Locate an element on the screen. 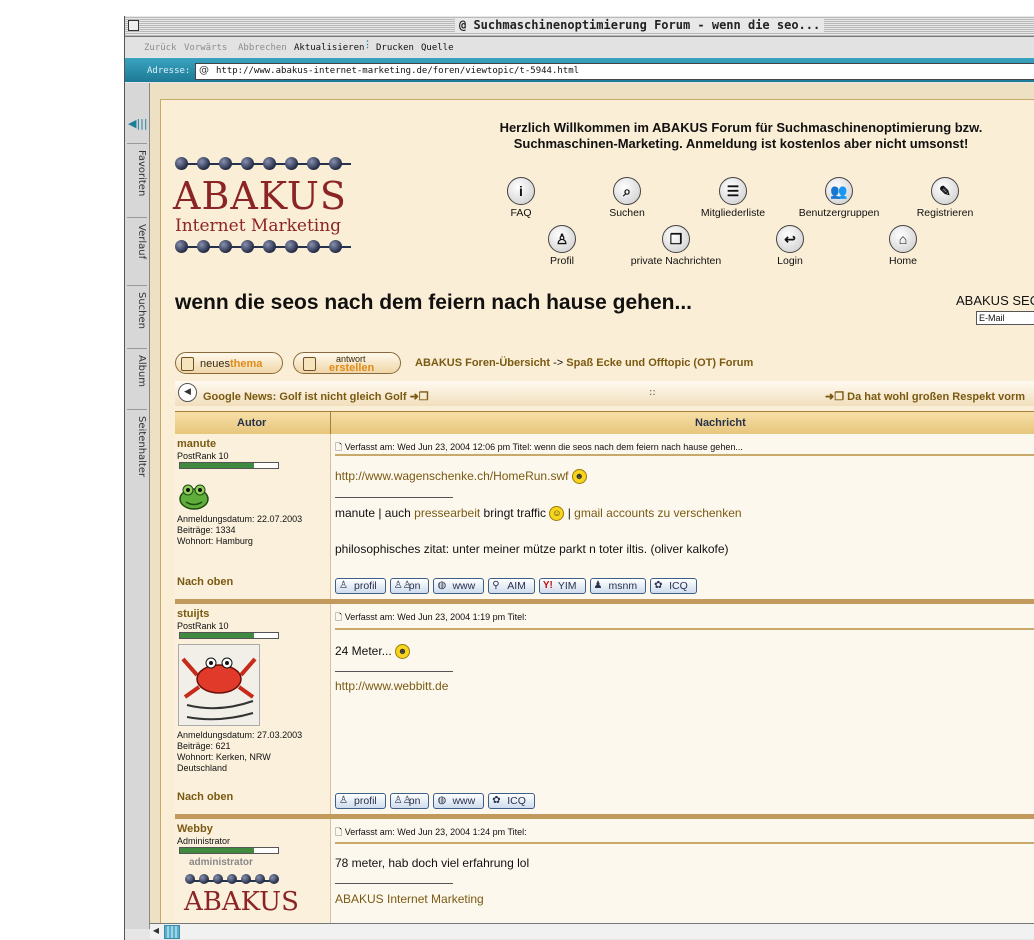 The height and width of the screenshot is (940, 1034). breadcrumb-home: ABAKUS Foren-Übersicht is located at coordinates (482, 363).